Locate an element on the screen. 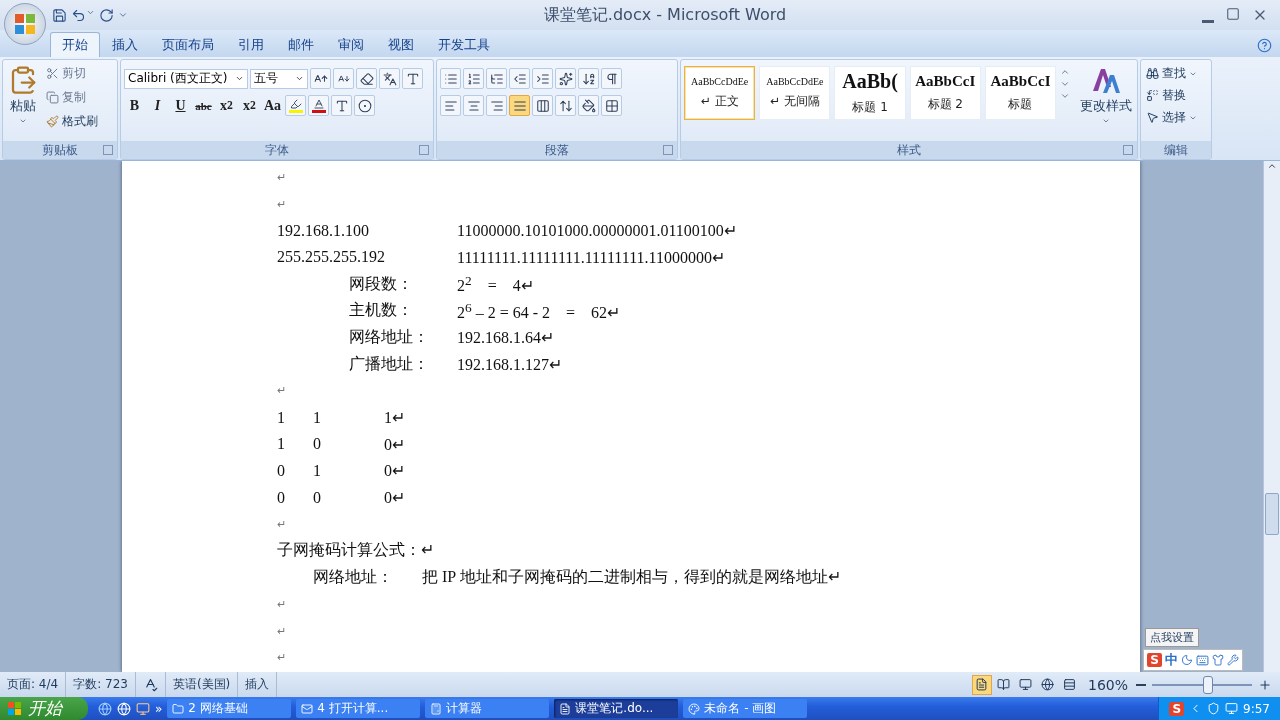 Image resolution: width=1280 pixels, height=720 pixels. replace-icon is located at coordinates (1152, 95).